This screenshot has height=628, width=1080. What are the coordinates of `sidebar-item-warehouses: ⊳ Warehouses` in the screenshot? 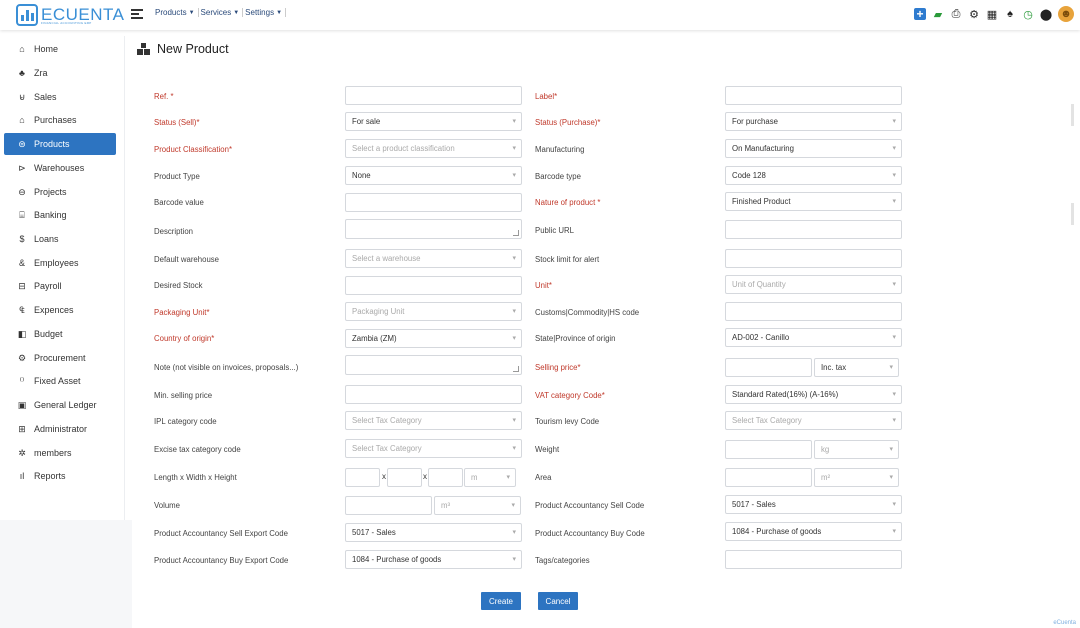 It's located at (60, 168).